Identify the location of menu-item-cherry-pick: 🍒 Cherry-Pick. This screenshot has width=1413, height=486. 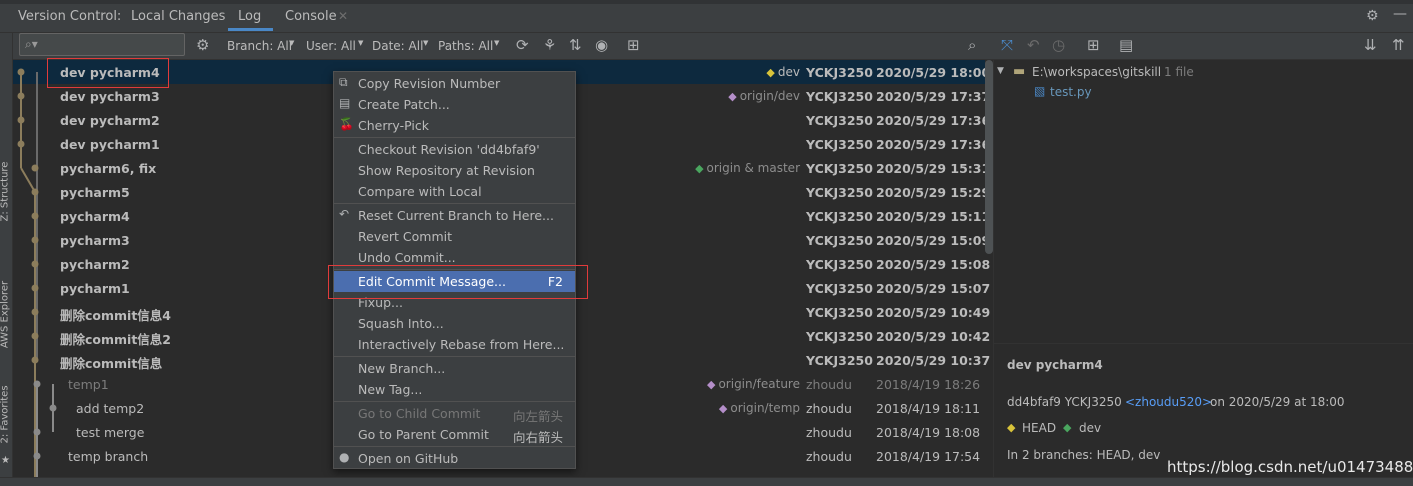
(454, 125).